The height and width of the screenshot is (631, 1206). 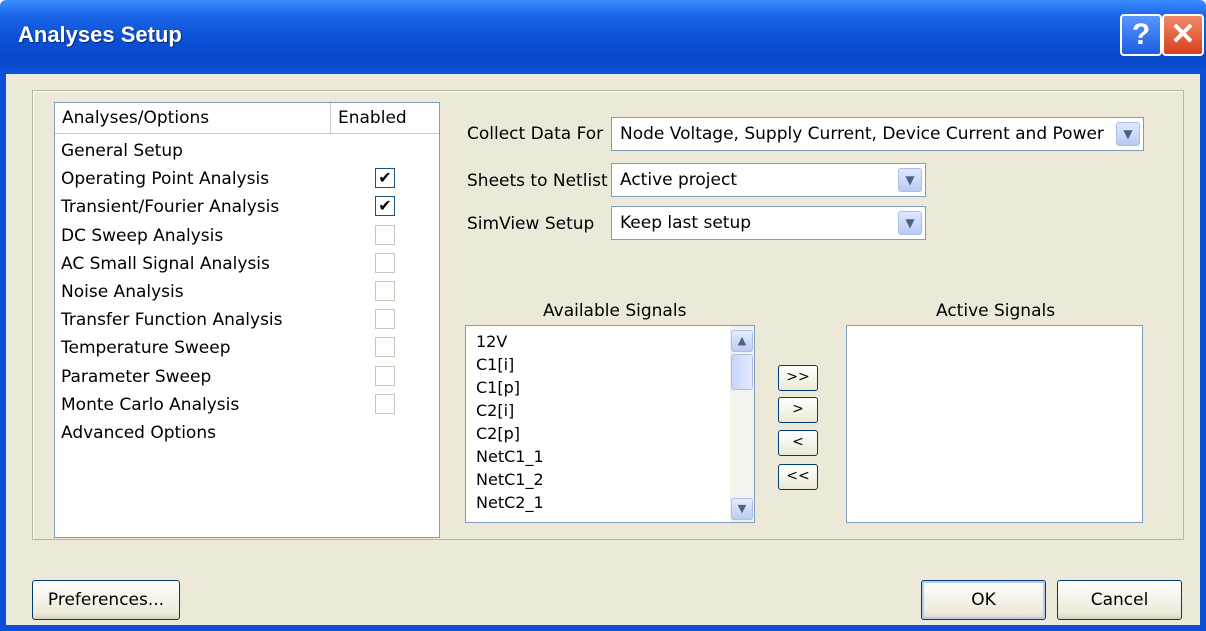 I want to click on analysis-label: Noise Analysis, so click(x=122, y=292).